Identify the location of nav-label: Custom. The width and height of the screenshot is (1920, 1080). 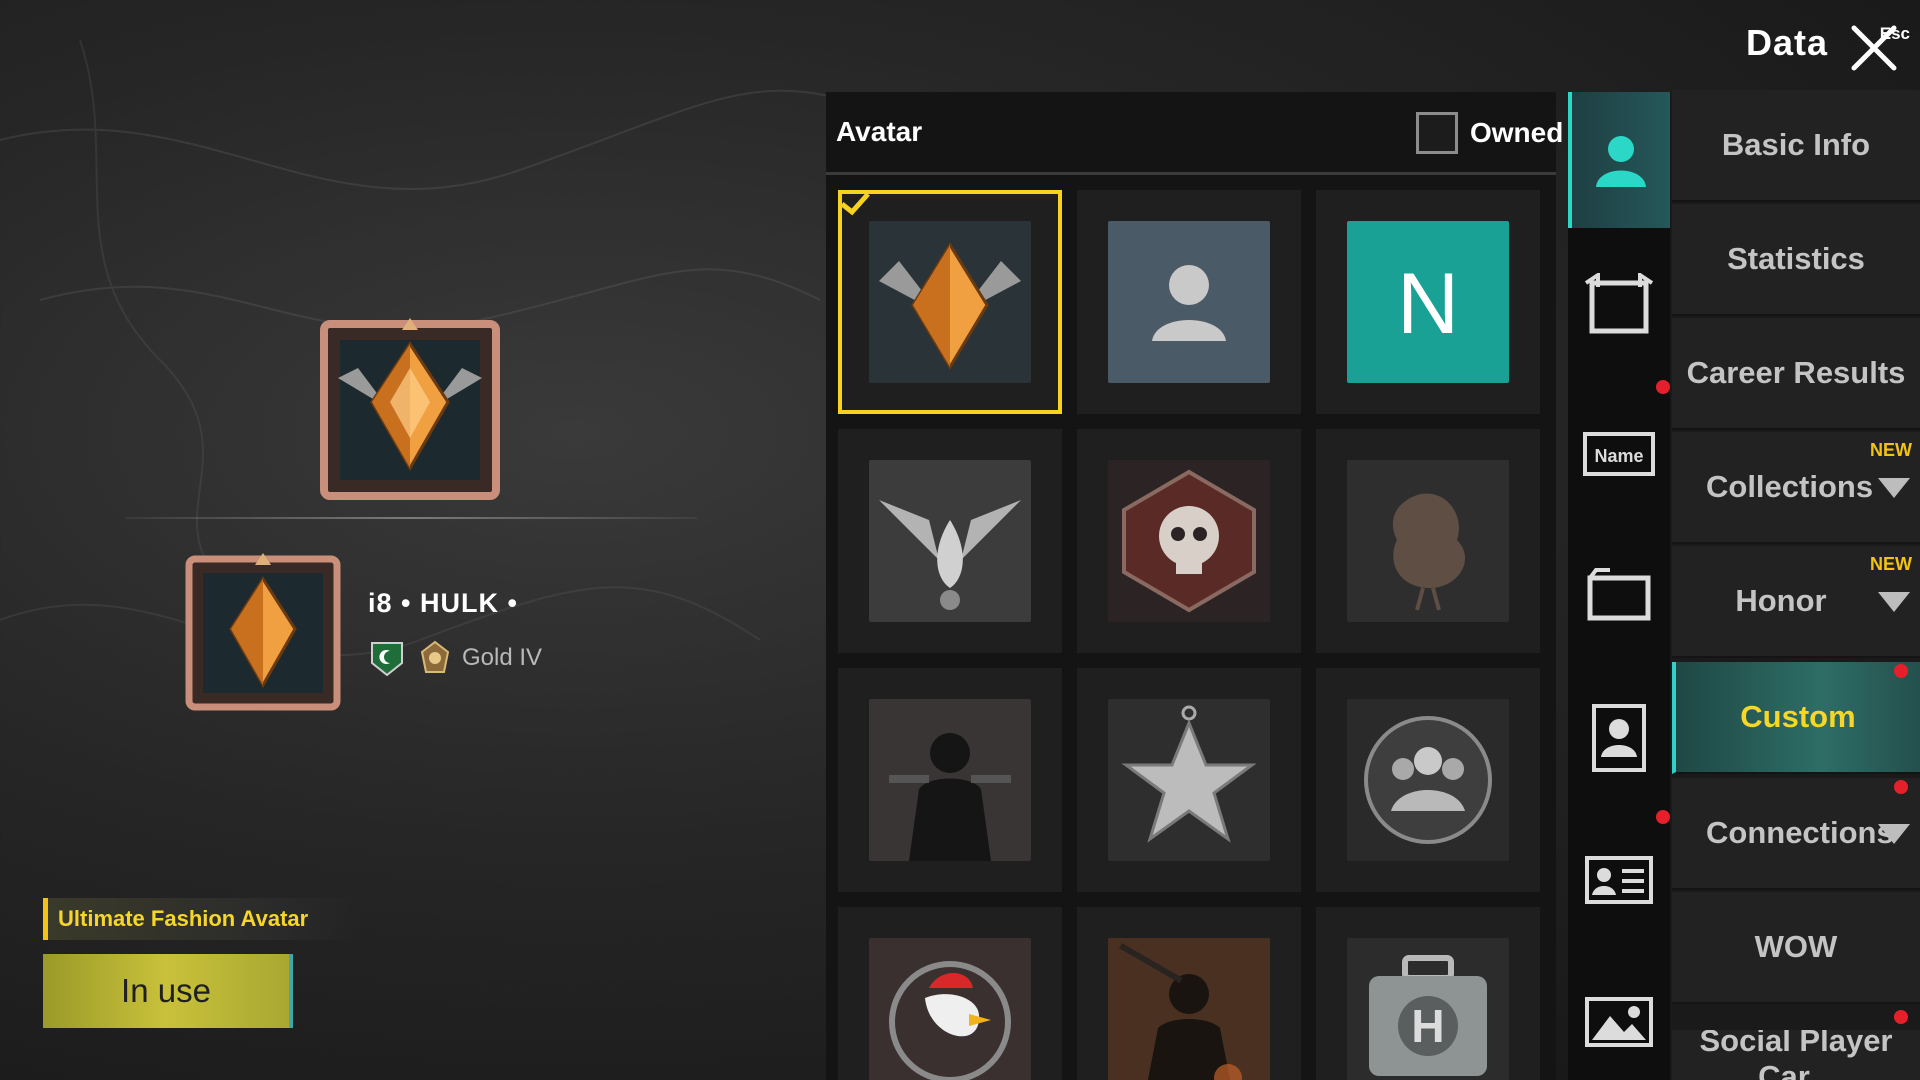
(1798, 716).